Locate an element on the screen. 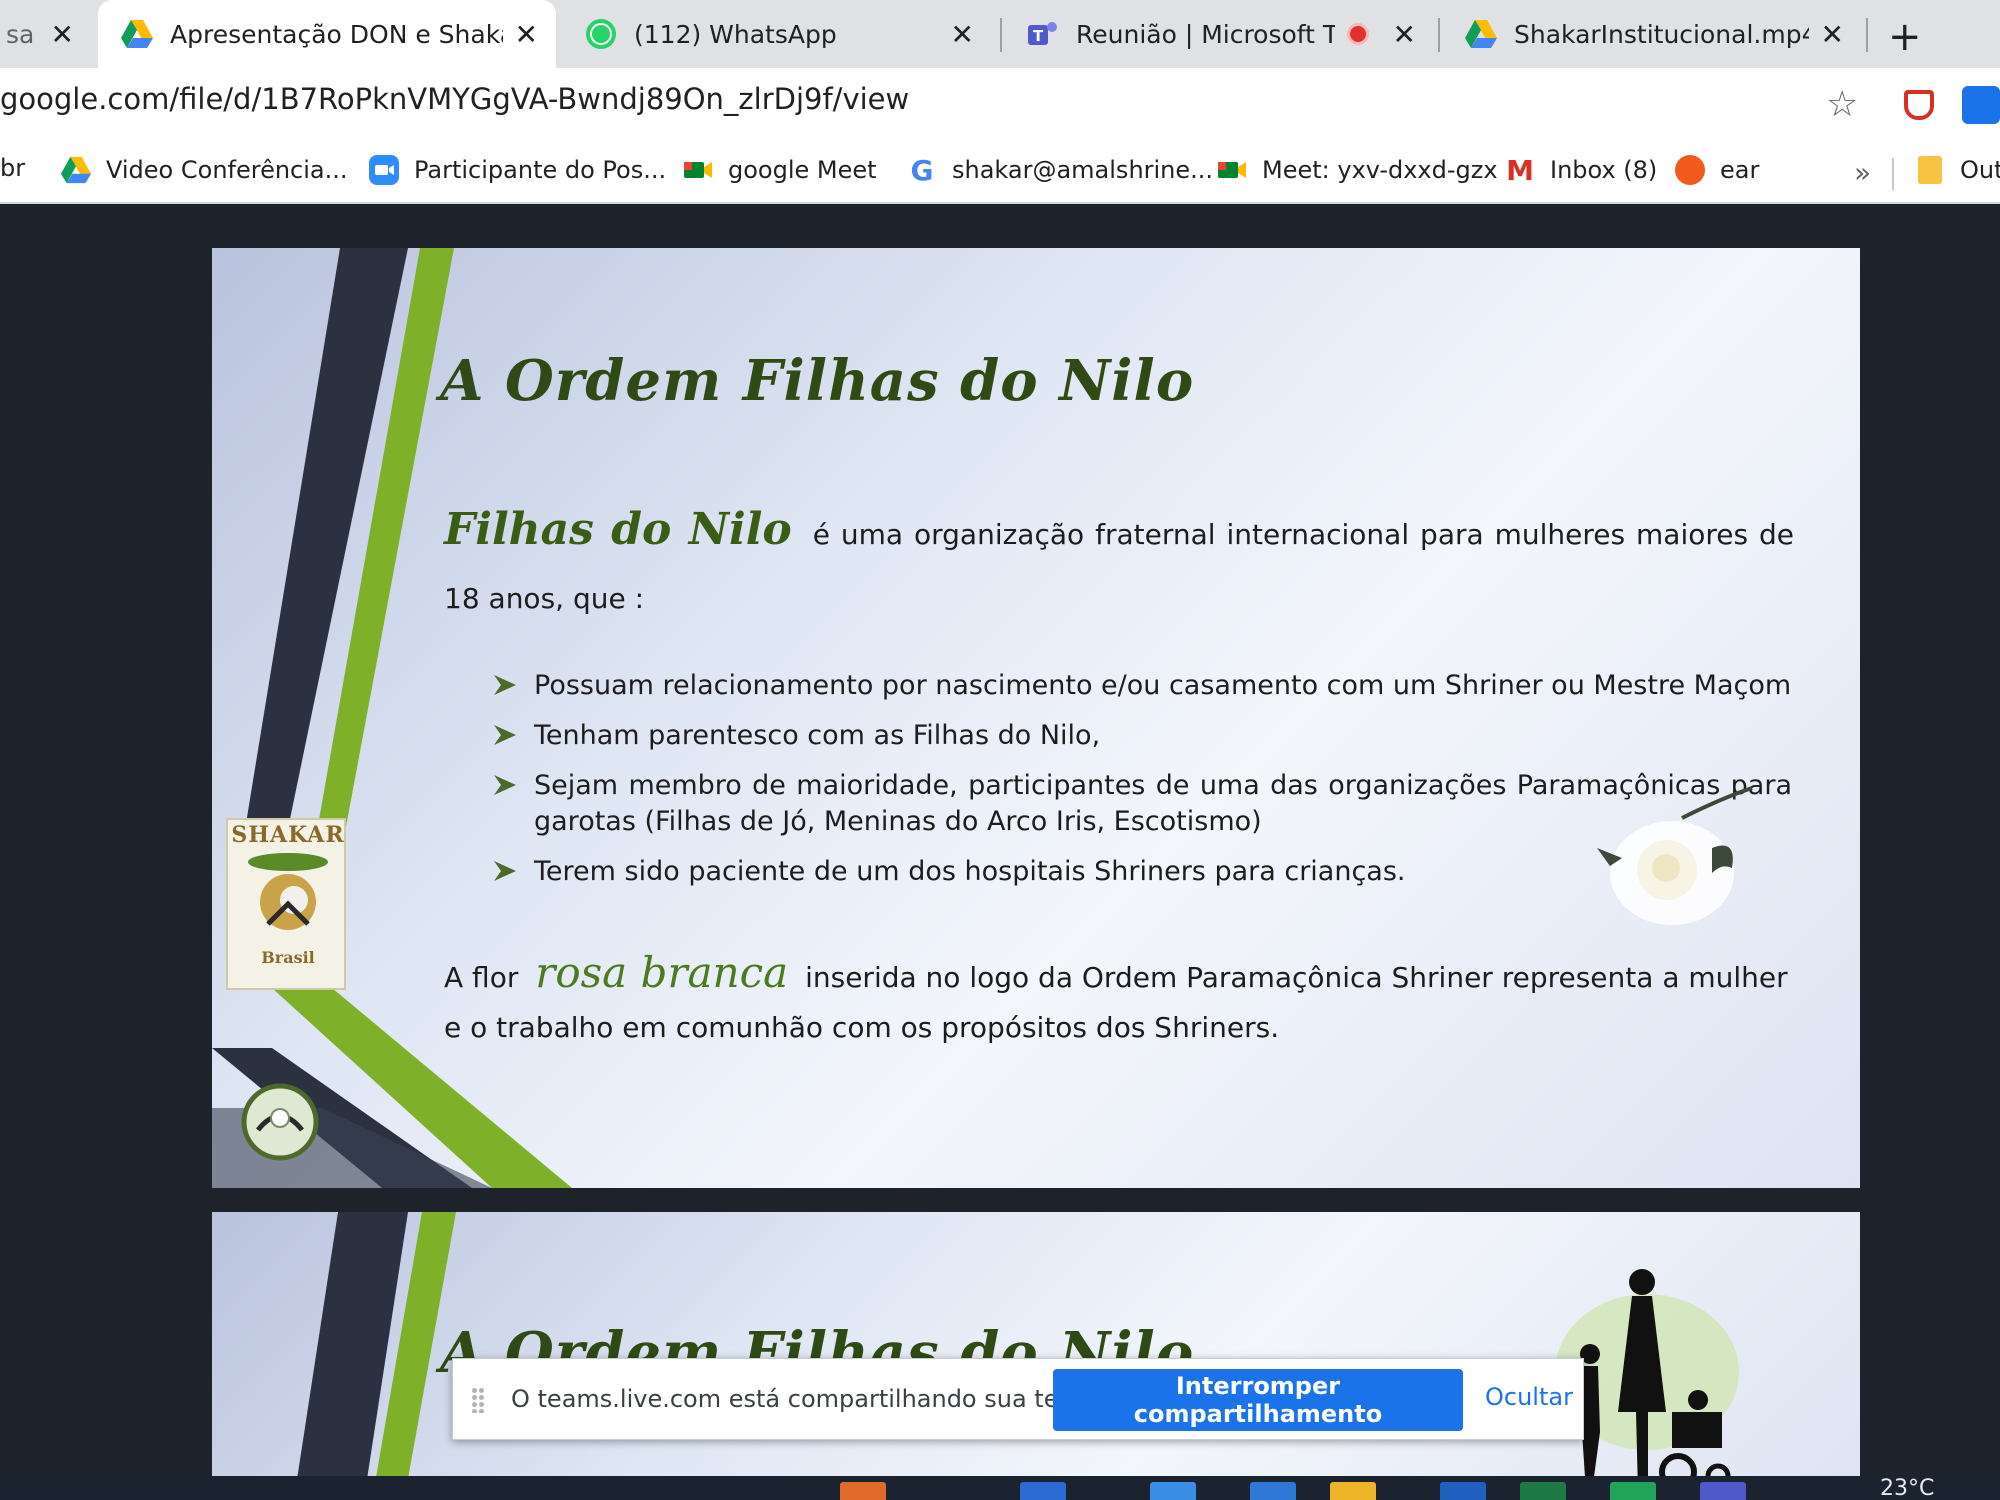 This screenshot has width=2000, height=1500. svg-text: T is located at coordinates (1038, 36).